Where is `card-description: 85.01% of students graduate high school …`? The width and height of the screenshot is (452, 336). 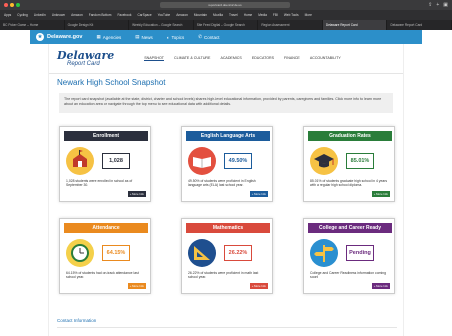 card-description: 85.01% of students graduate high school … is located at coordinates (349, 183).